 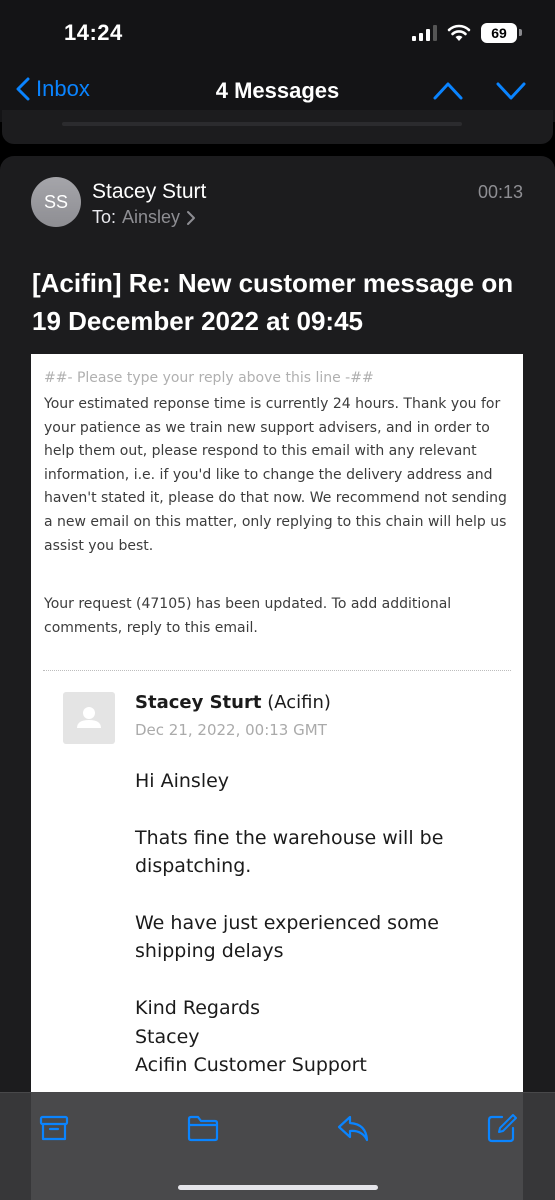 I want to click on recipient-line: To: Ainsley, so click(x=144, y=217).